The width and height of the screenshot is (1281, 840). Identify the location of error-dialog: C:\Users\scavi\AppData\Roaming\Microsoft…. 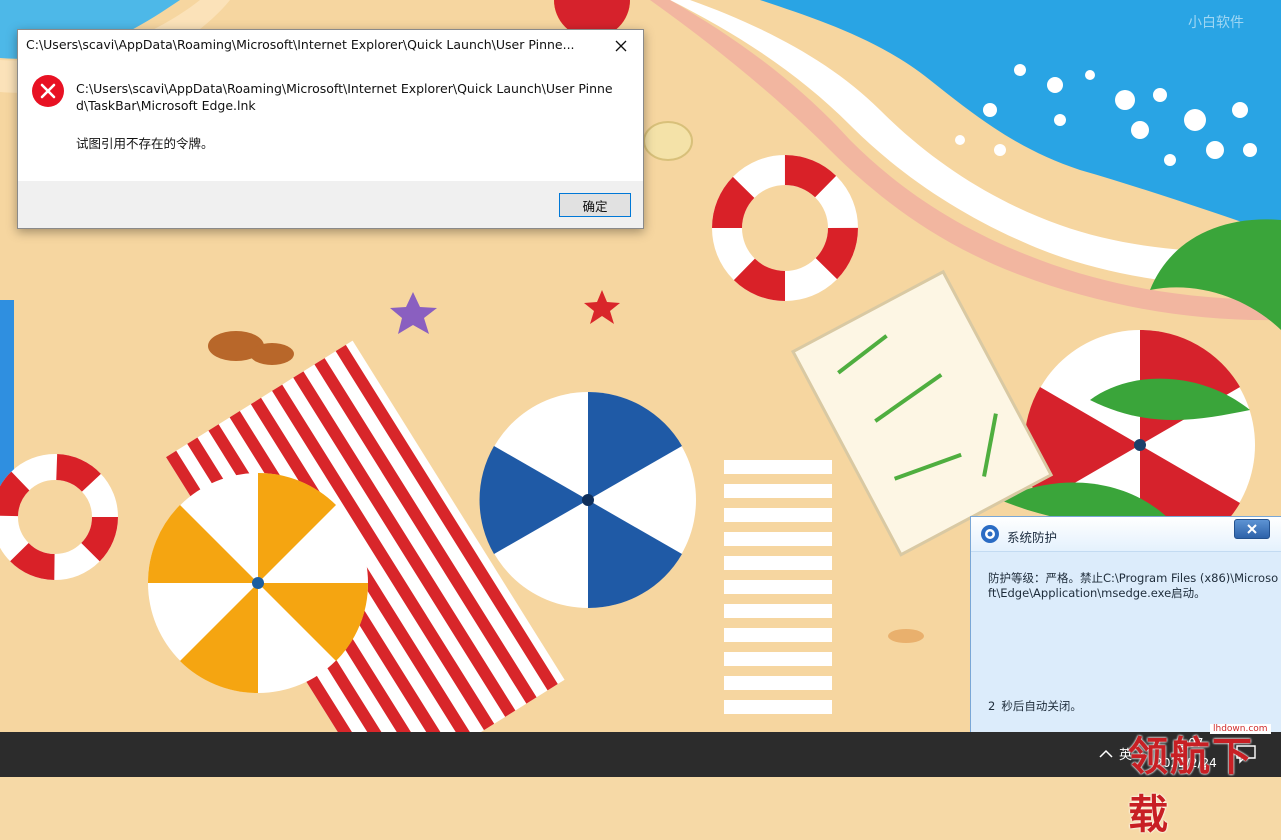
(330, 129).